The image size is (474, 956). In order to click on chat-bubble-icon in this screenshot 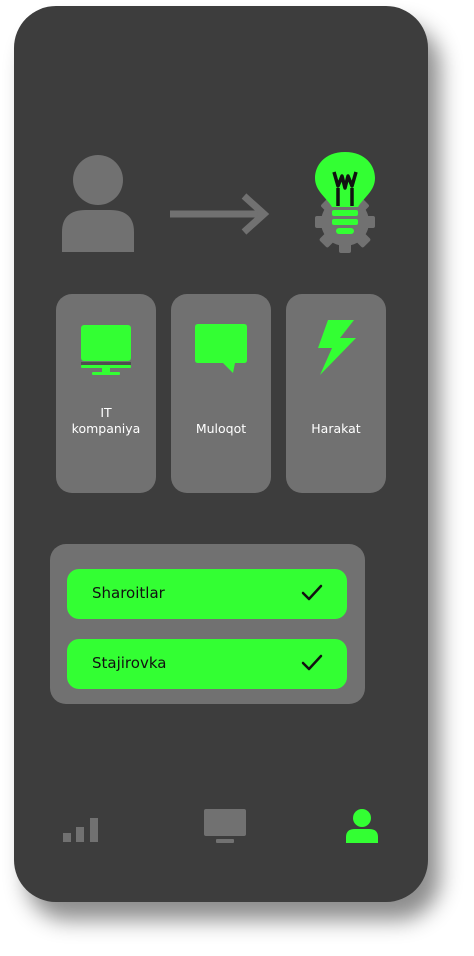, I will do `click(221, 348)`.